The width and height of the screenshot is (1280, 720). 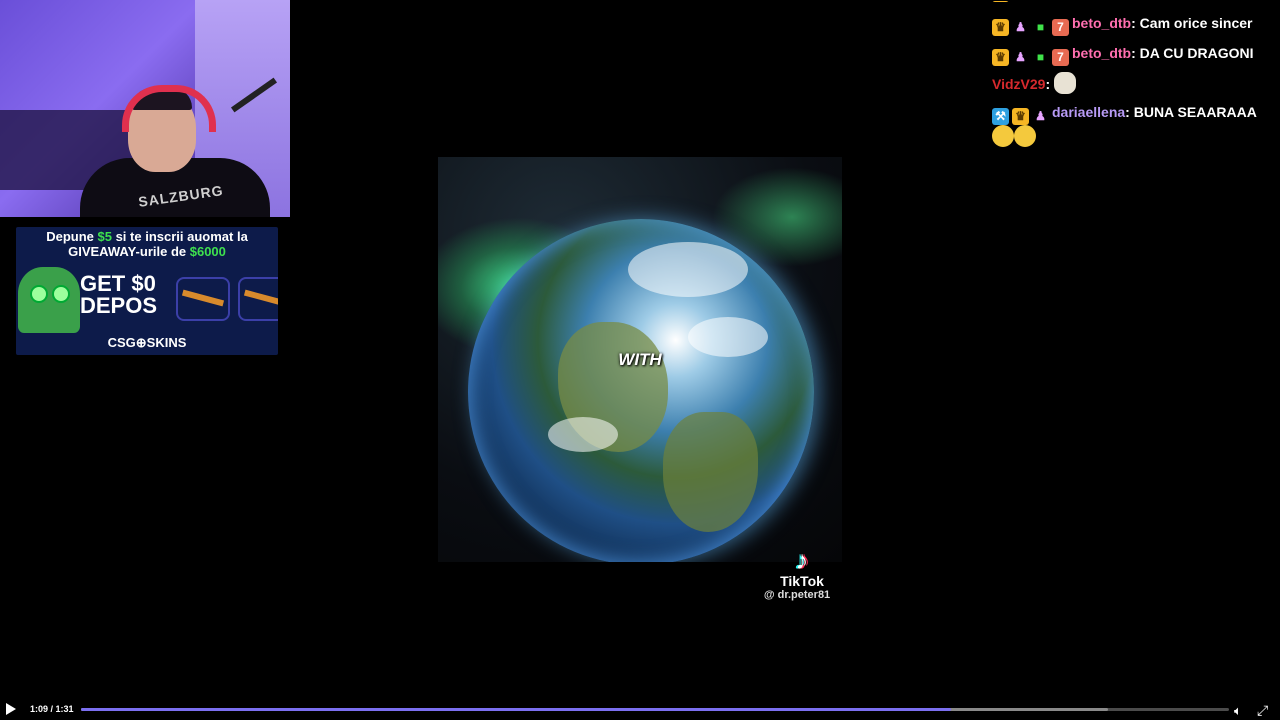 What do you see at coordinates (1131, 1) in the screenshot?
I see `chat-previous-message-cutoff: ♛` at bounding box center [1131, 1].